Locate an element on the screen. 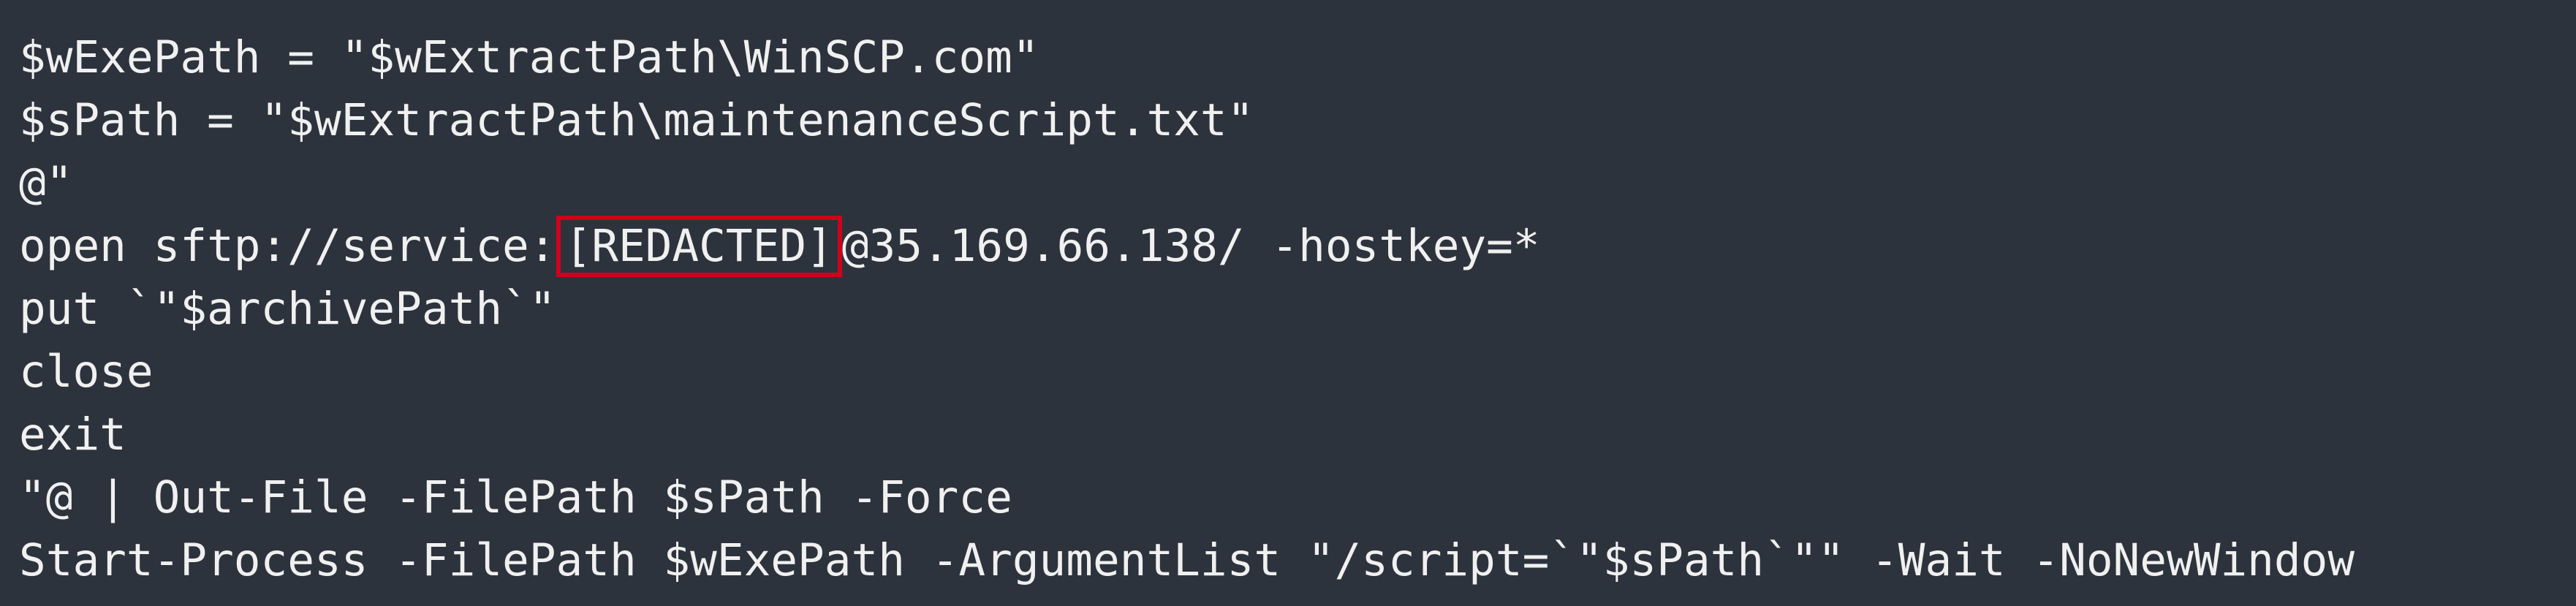 The width and height of the screenshot is (2576, 606). code-line-6: close is located at coordinates (86, 372).